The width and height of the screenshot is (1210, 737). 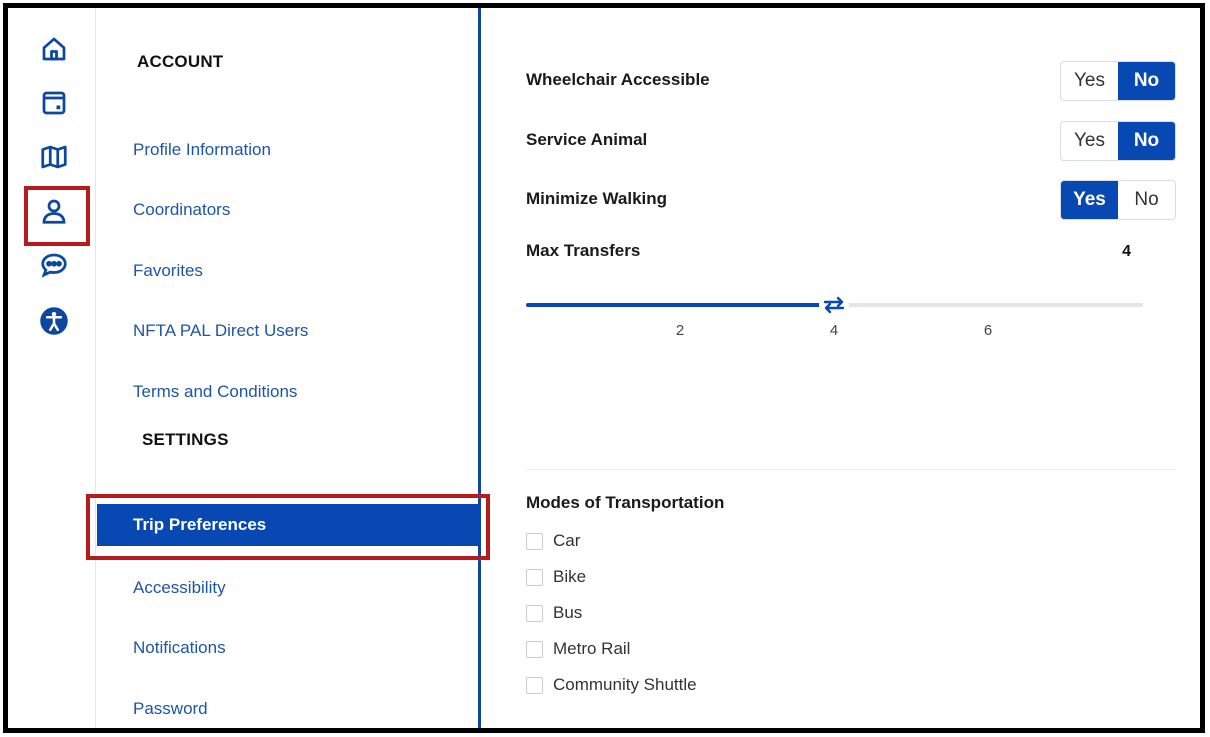 What do you see at coordinates (288, 392) in the screenshot?
I see `nav-item-terms-and-conditions: Terms and Conditions` at bounding box center [288, 392].